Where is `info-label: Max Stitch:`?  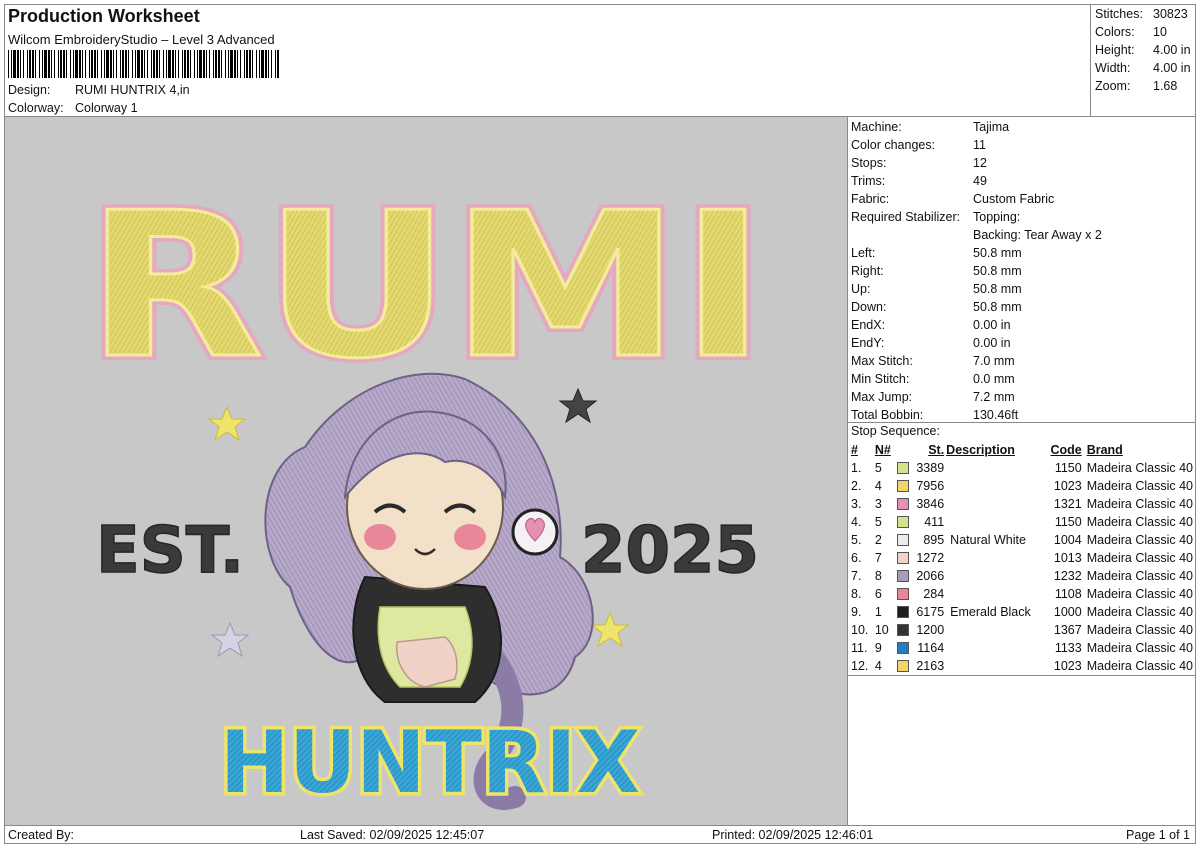
info-label: Max Stitch: is located at coordinates (882, 361).